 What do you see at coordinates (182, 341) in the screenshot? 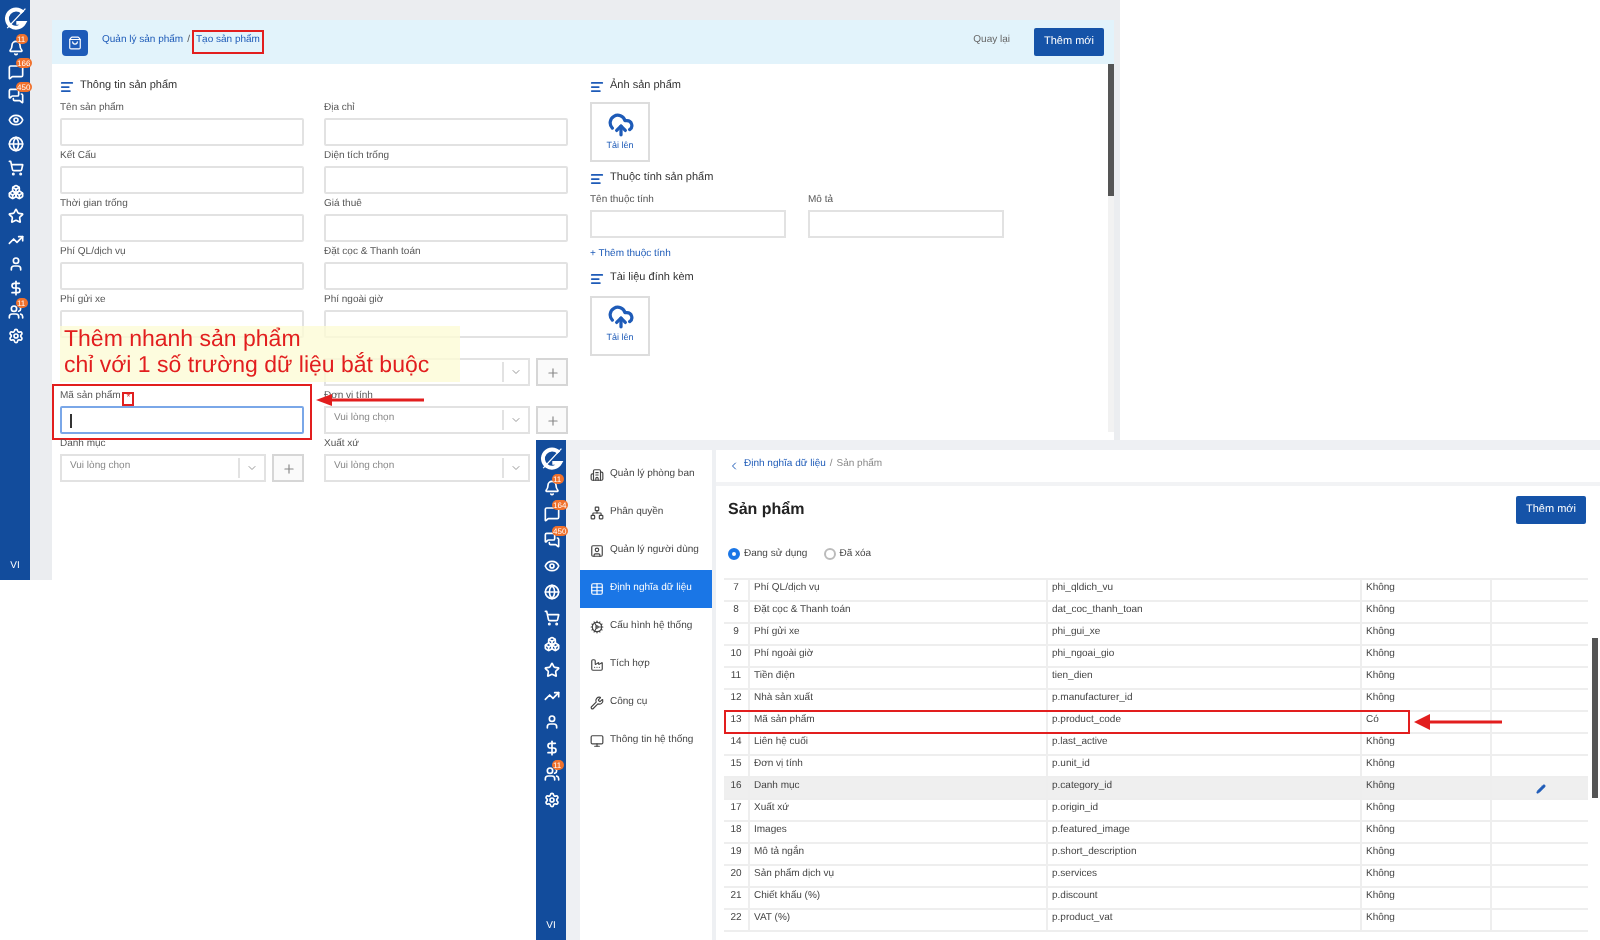
I see `annotation-text: Thêm nhanh sản phẩm` at bounding box center [182, 341].